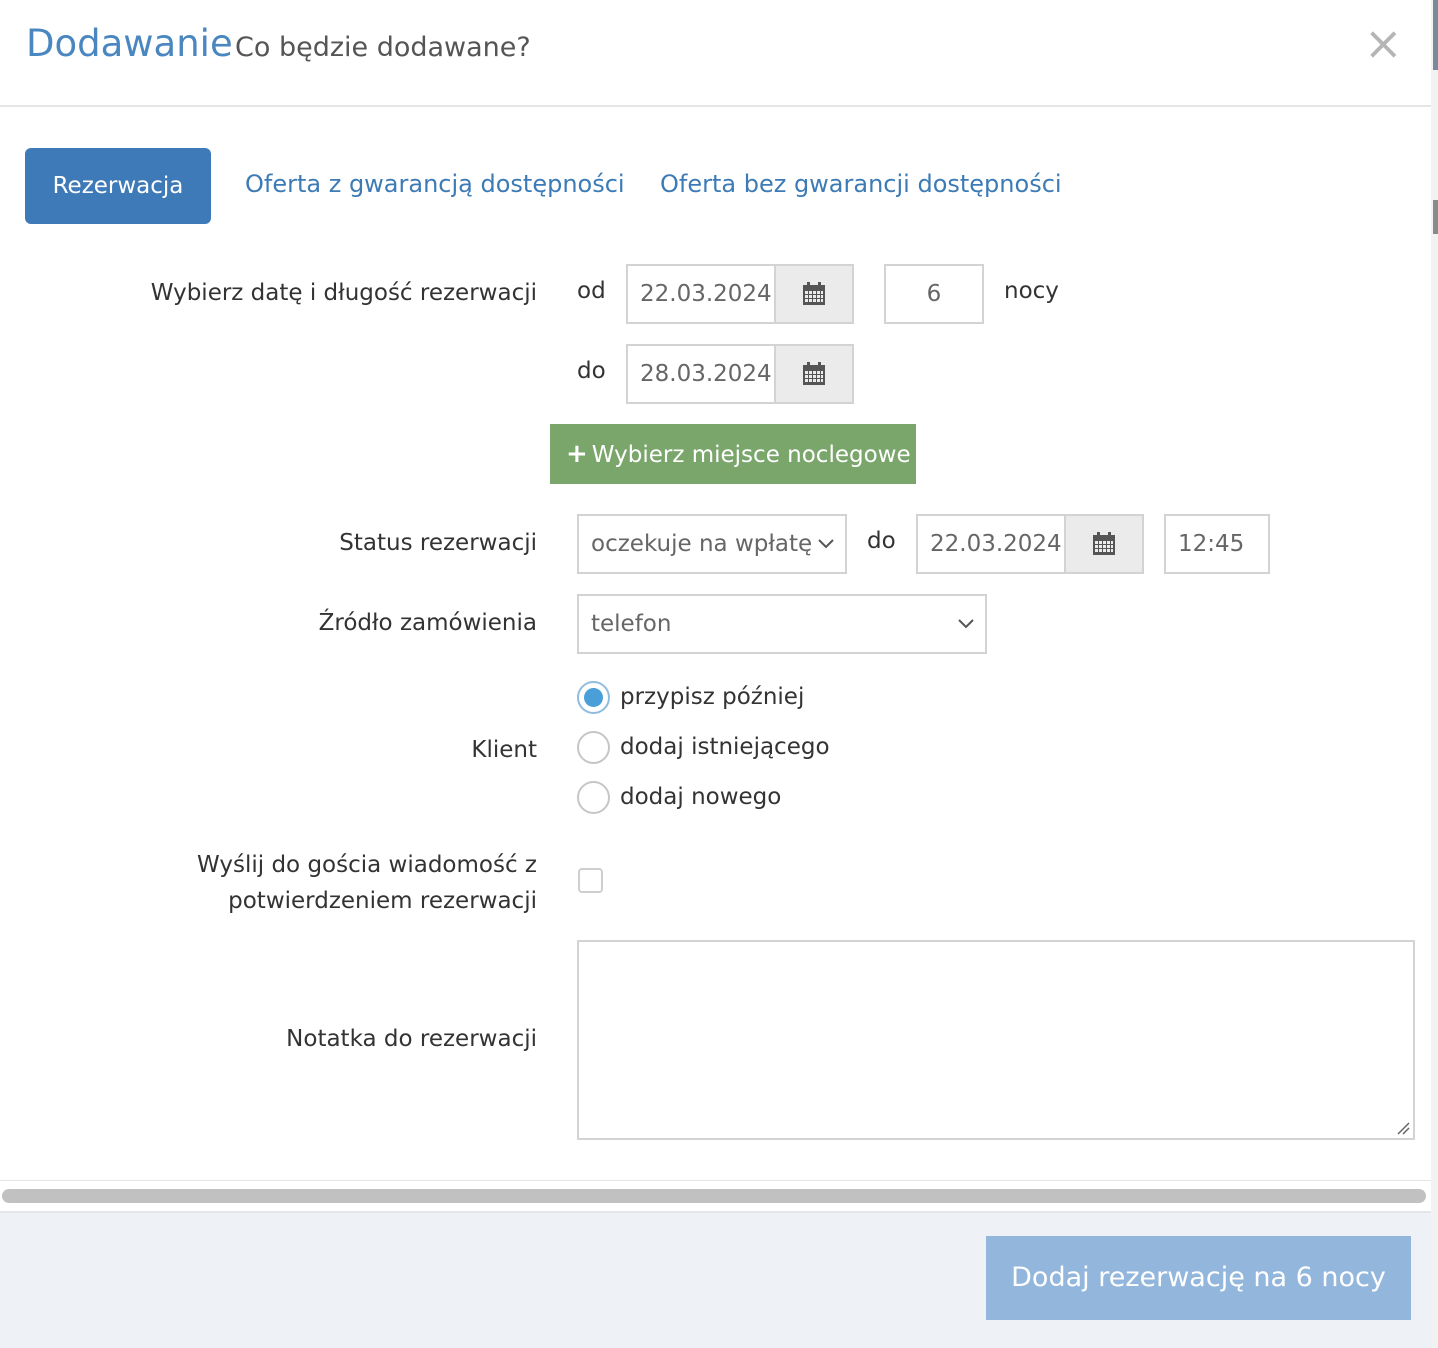 The image size is (1438, 1348). I want to click on source-label: Źródło zamówienia, so click(427, 623).